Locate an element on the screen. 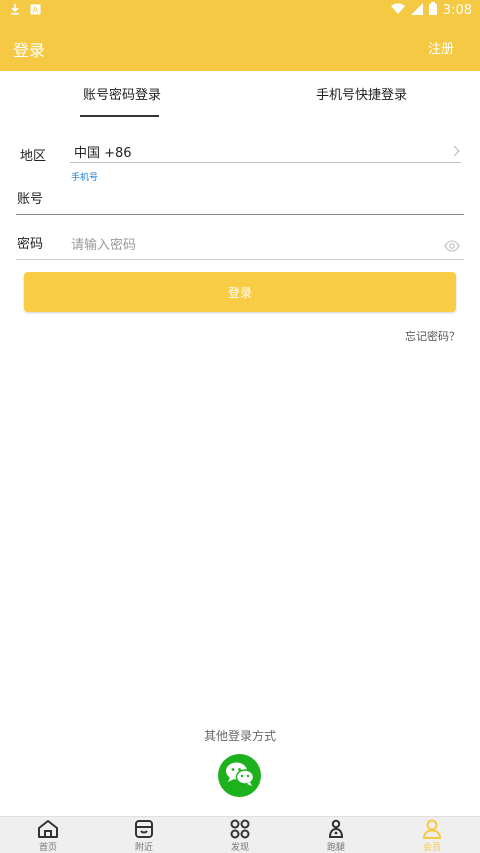 This screenshot has width=480, height=853. login-button: 登录 is located at coordinates (240, 292).